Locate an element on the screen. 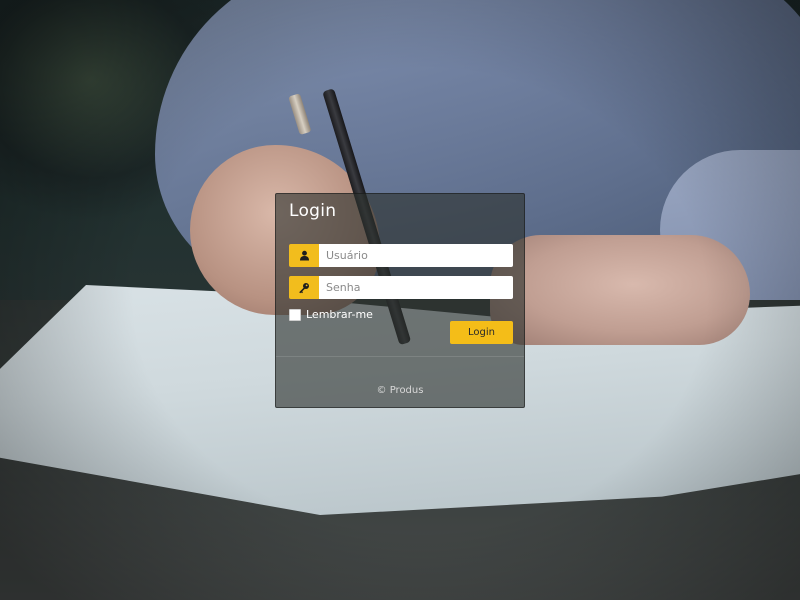  key-icon is located at coordinates (304, 287).